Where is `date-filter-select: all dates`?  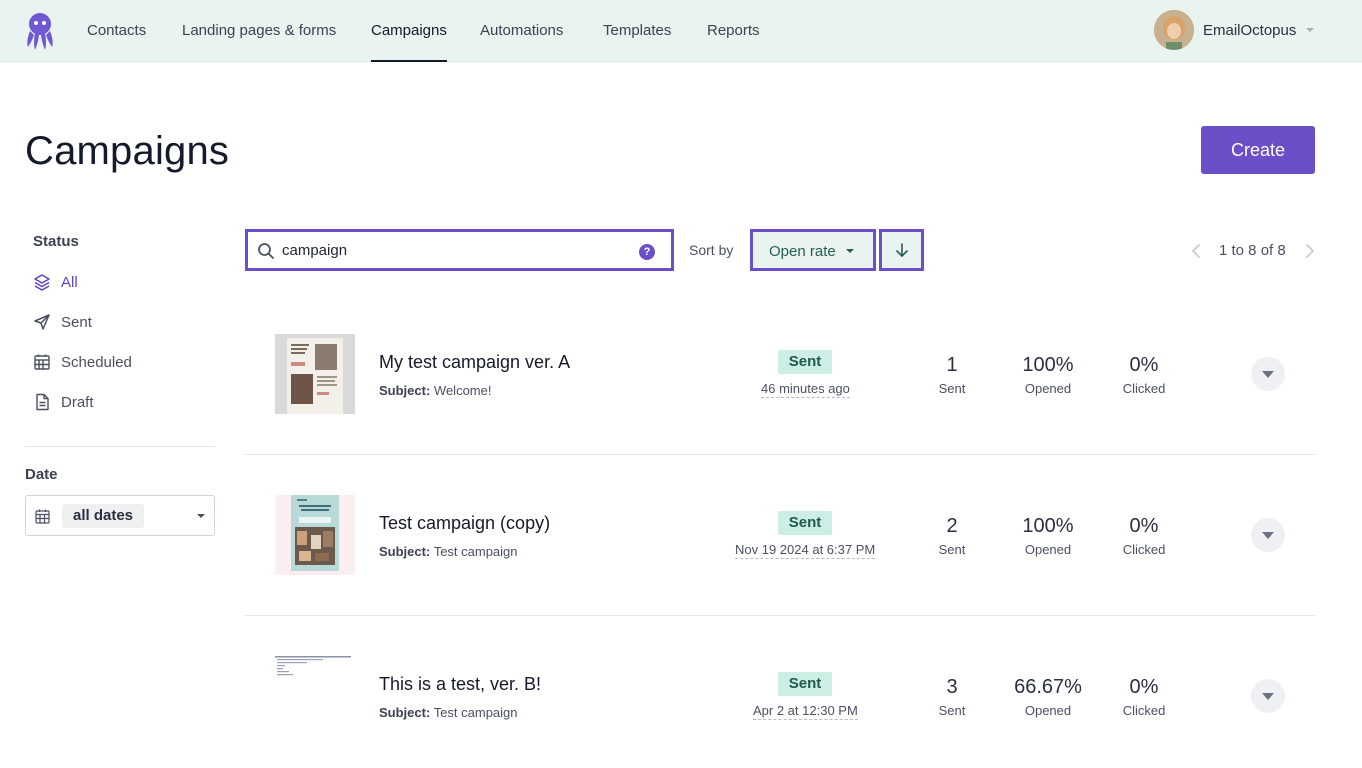
date-filter-select: all dates is located at coordinates (120, 515).